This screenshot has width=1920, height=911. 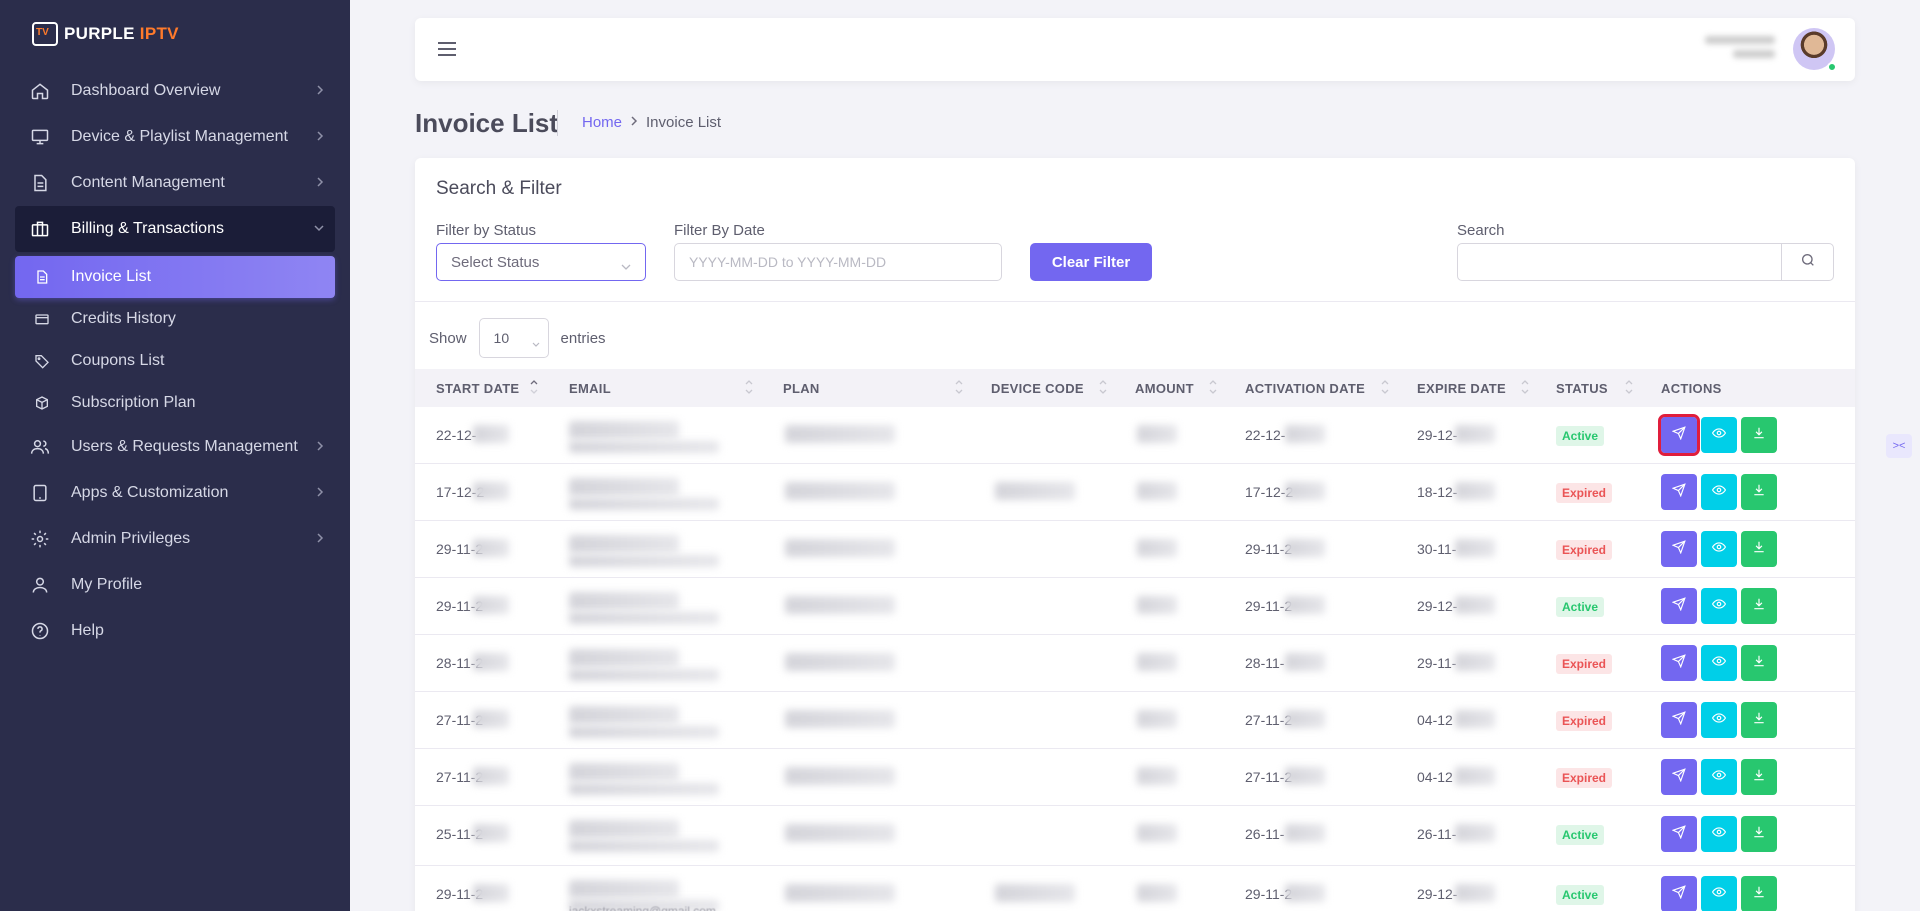 I want to click on column-header-amount: AMOUNT, so click(x=1164, y=388).